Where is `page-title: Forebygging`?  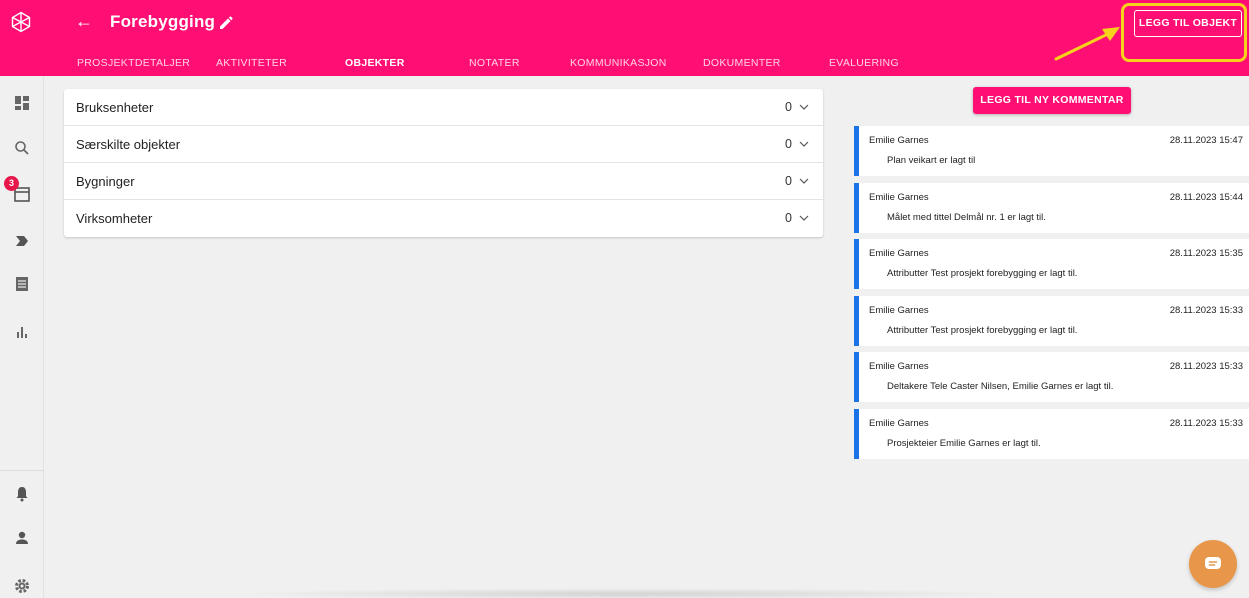
page-title: Forebygging is located at coordinates (163, 21).